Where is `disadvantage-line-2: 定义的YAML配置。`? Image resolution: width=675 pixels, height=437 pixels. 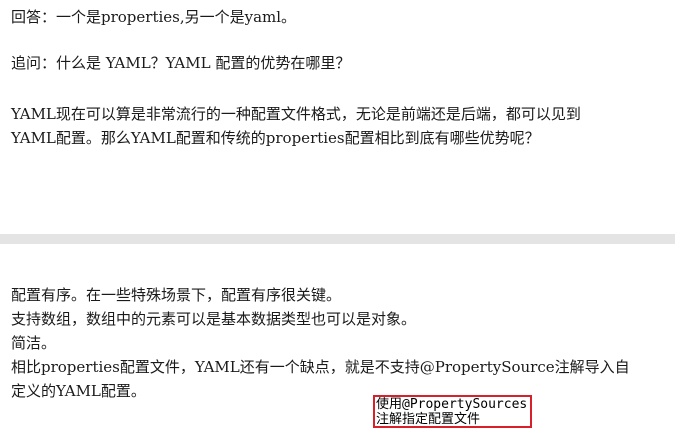
disadvantage-line-2: 定义的YAML配置。 is located at coordinates (78, 391).